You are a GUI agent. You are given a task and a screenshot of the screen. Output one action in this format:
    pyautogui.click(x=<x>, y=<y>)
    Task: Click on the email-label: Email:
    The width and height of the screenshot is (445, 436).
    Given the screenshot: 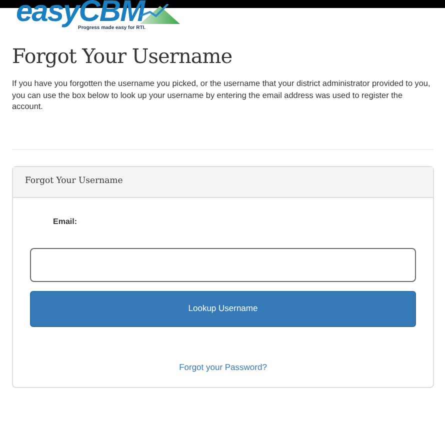 What is the action you would take?
    pyautogui.click(x=65, y=222)
    